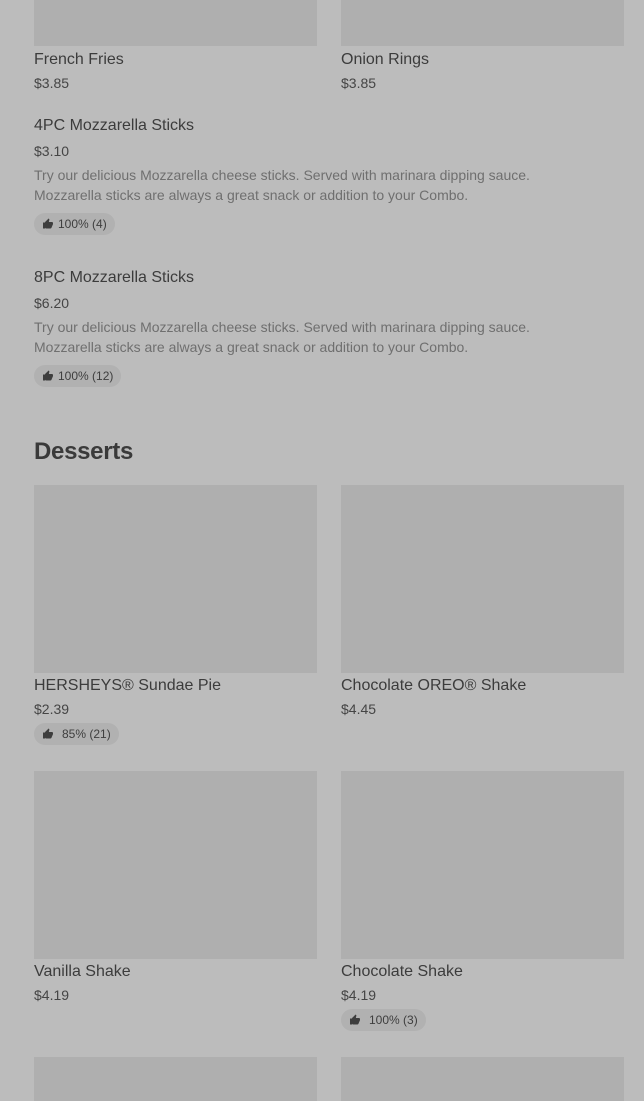 The height and width of the screenshot is (1101, 644). What do you see at coordinates (359, 83) in the screenshot?
I see `product-price-onion-rings: $3.85` at bounding box center [359, 83].